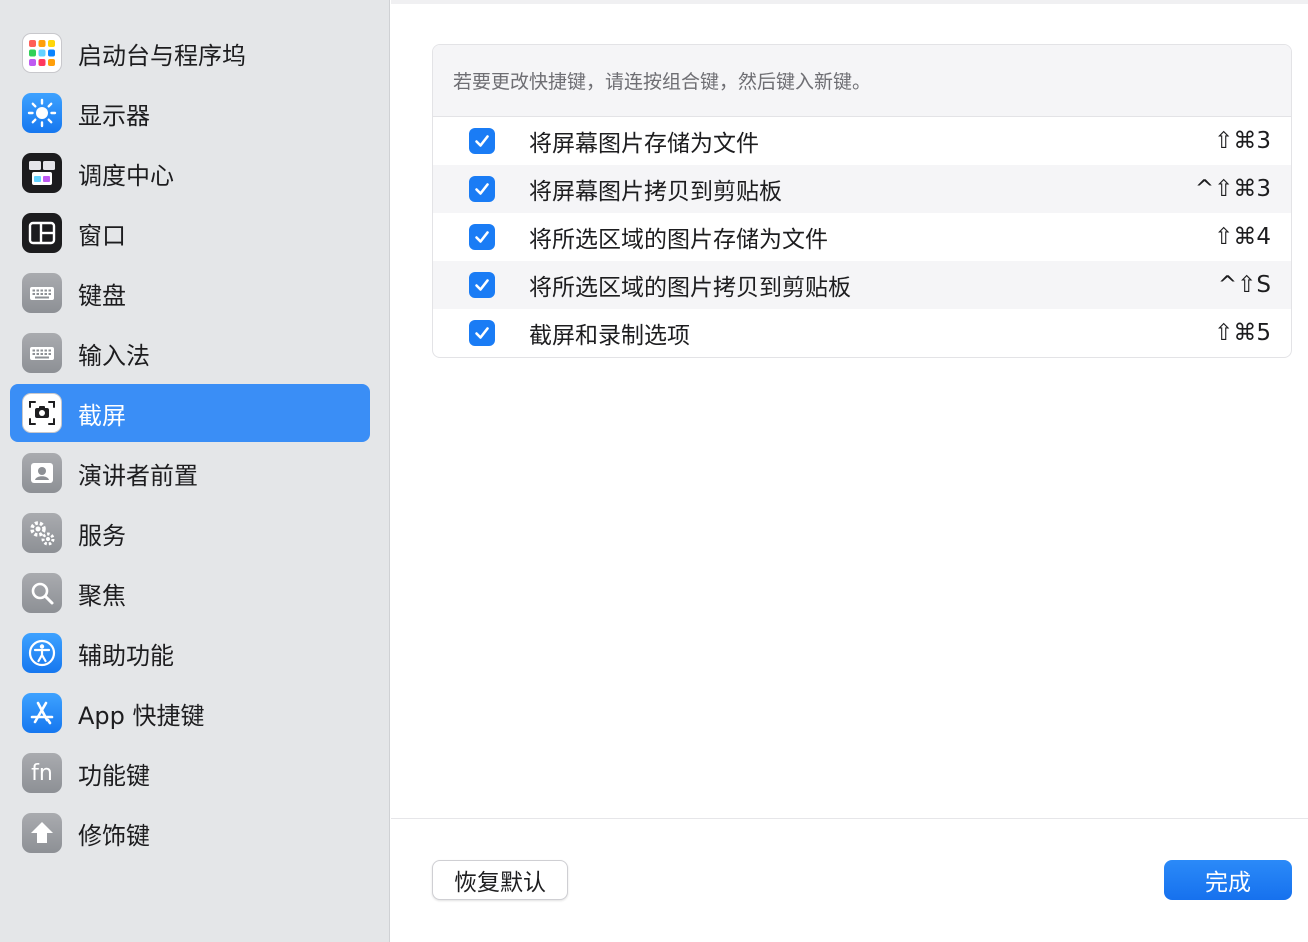 The image size is (1308, 942). I want to click on sidebar-item-label: 窗口, so click(102, 235).